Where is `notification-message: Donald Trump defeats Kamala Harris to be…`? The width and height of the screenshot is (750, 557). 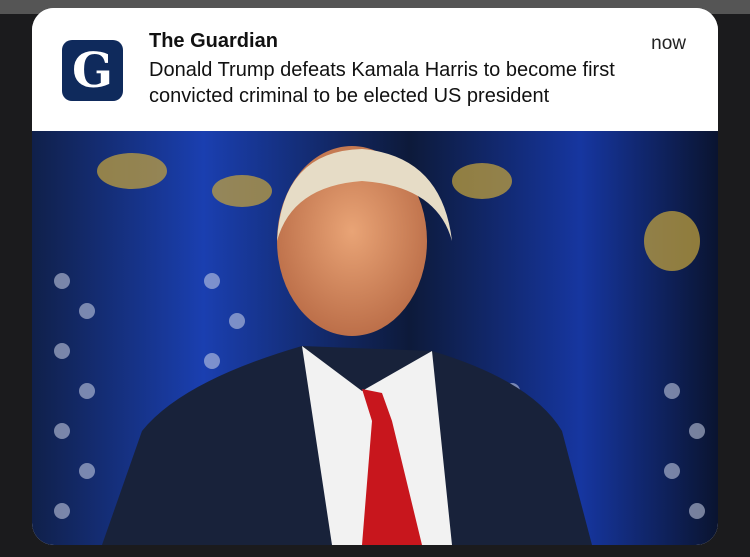 notification-message: Donald Trump defeats Kamala Harris to be… is located at coordinates (382, 83).